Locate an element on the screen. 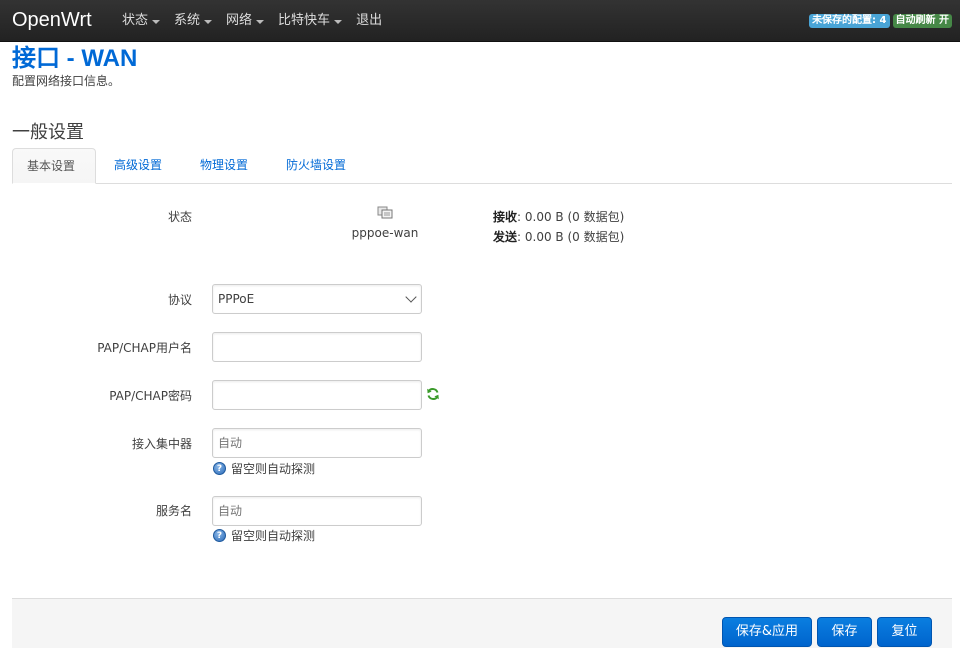 This screenshot has height=648, width=960. chevron-down-icon is located at coordinates (411, 297).